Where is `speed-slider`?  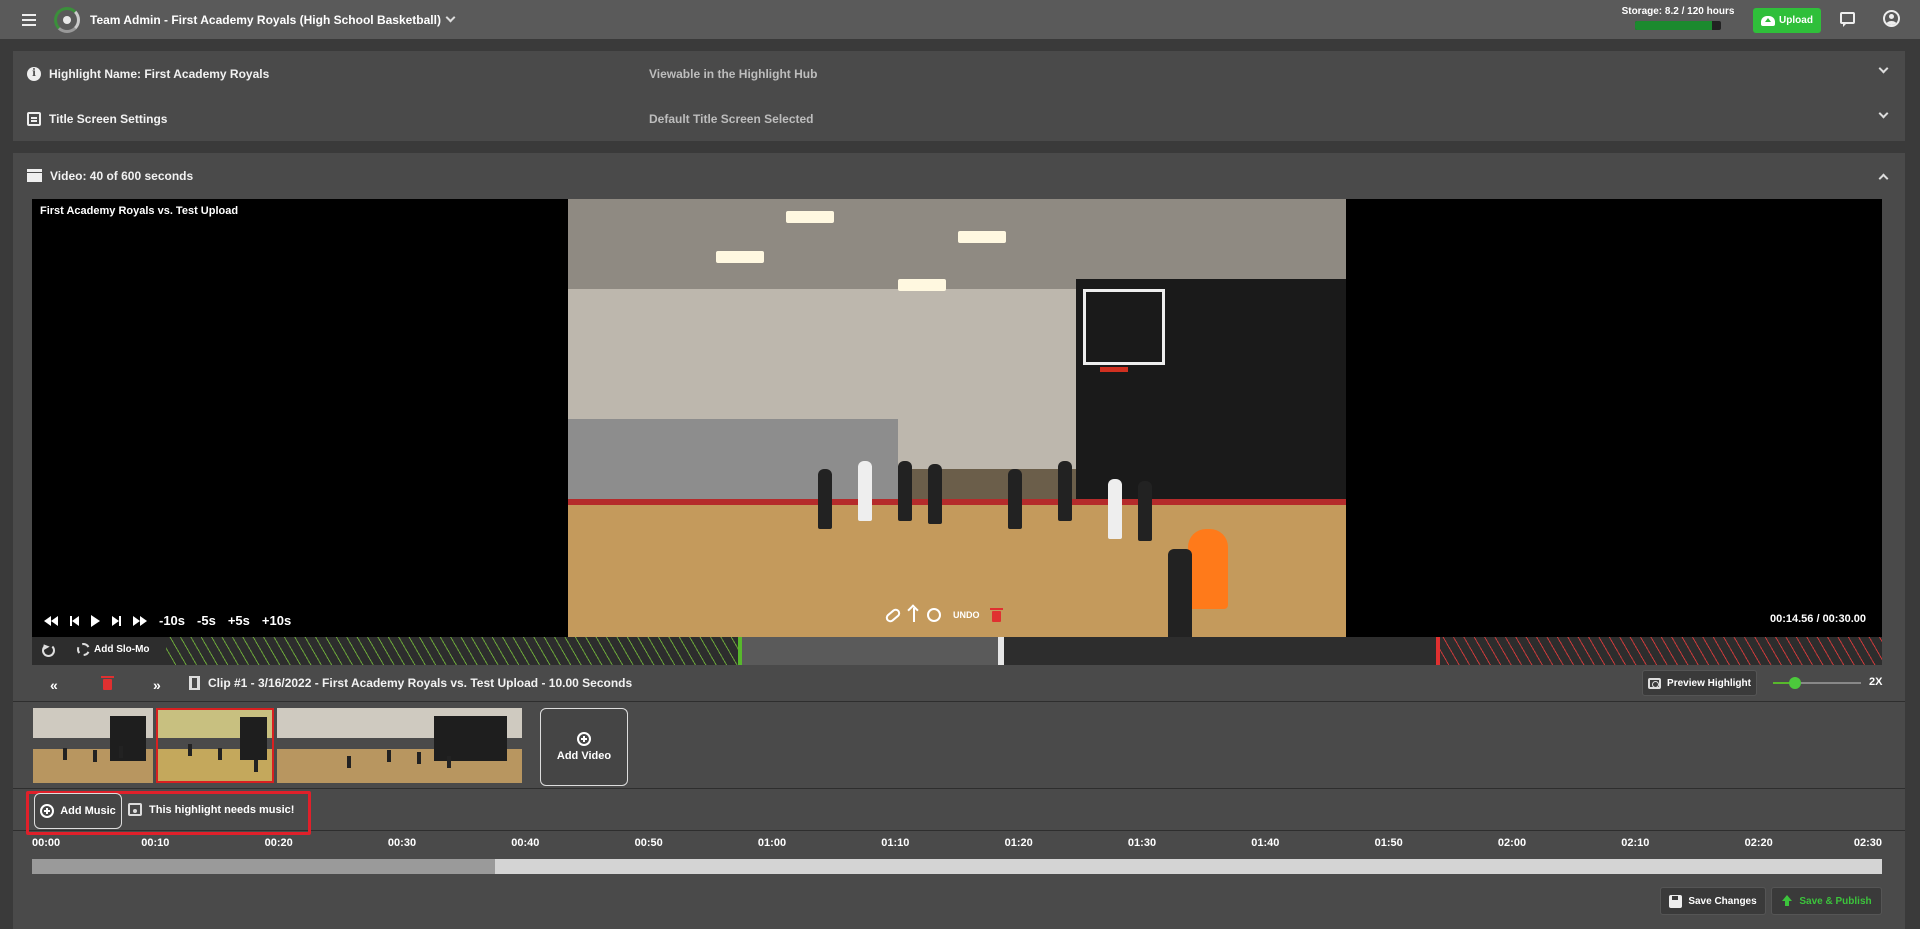 speed-slider is located at coordinates (1817, 683).